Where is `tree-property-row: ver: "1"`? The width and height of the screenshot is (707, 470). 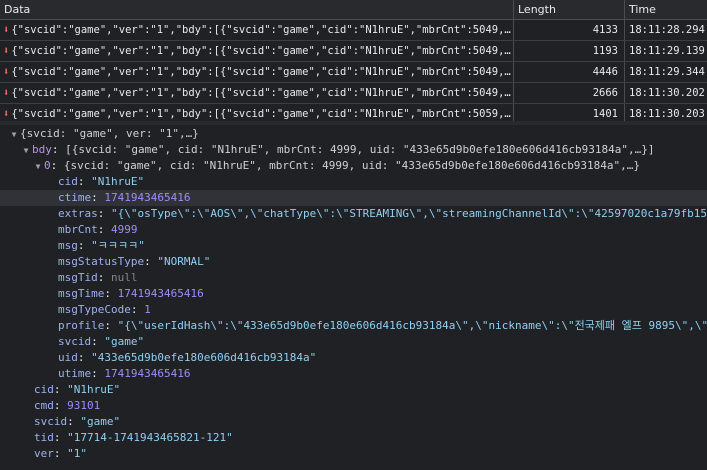 tree-property-row: ver: "1" is located at coordinates (353, 454).